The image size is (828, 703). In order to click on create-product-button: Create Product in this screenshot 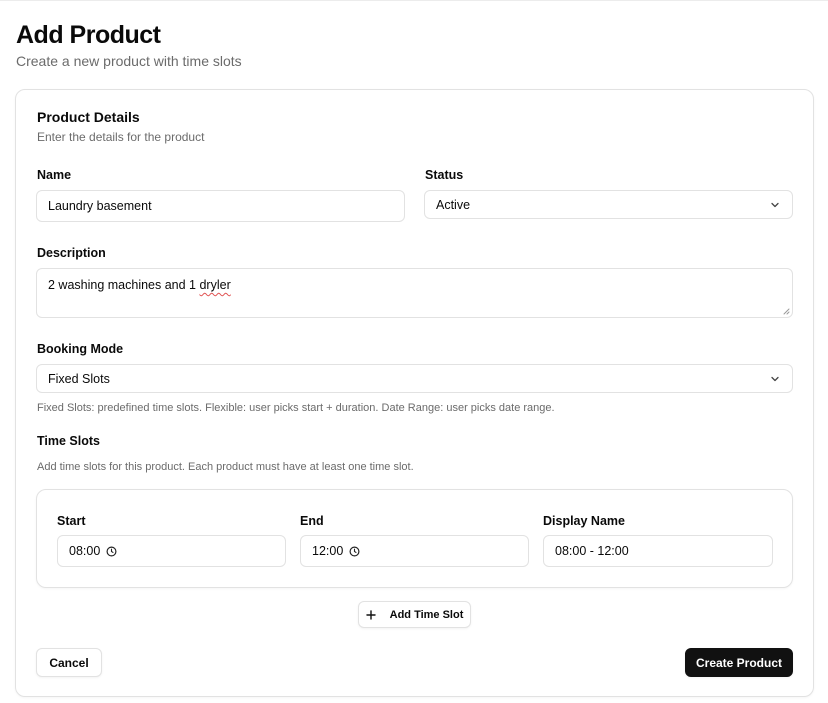, I will do `click(739, 662)`.